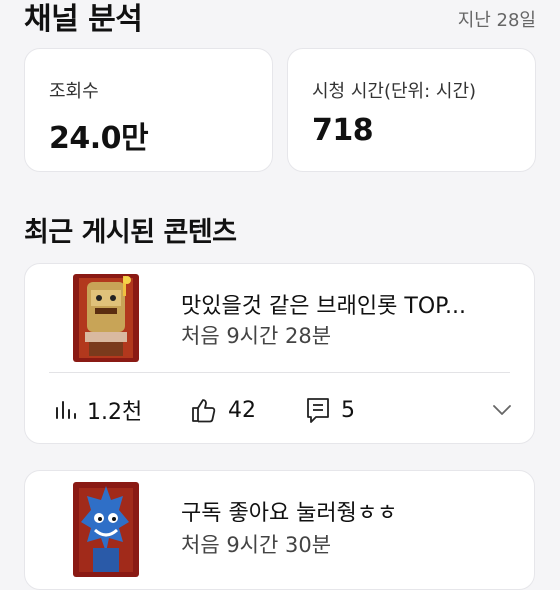 The image size is (560, 590). What do you see at coordinates (411, 110) in the screenshot?
I see `watch-time-card: 시청 시간(단위: 시간) 718` at bounding box center [411, 110].